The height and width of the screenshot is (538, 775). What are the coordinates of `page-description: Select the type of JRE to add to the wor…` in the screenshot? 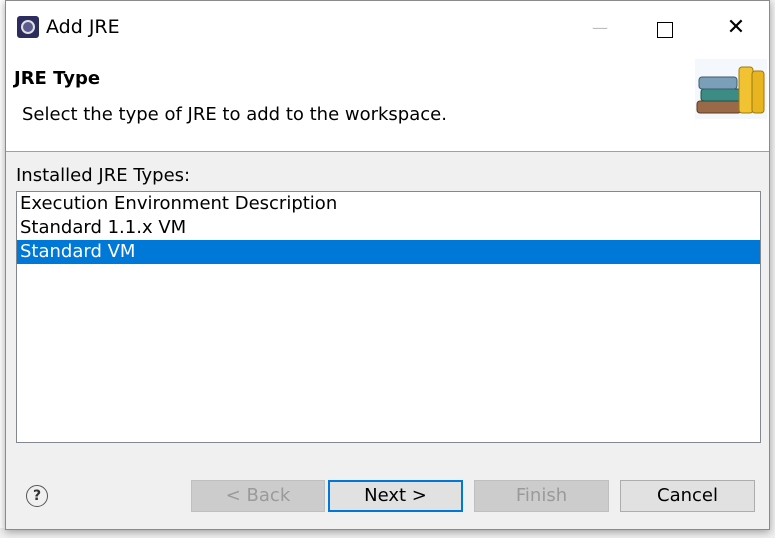 It's located at (234, 114).